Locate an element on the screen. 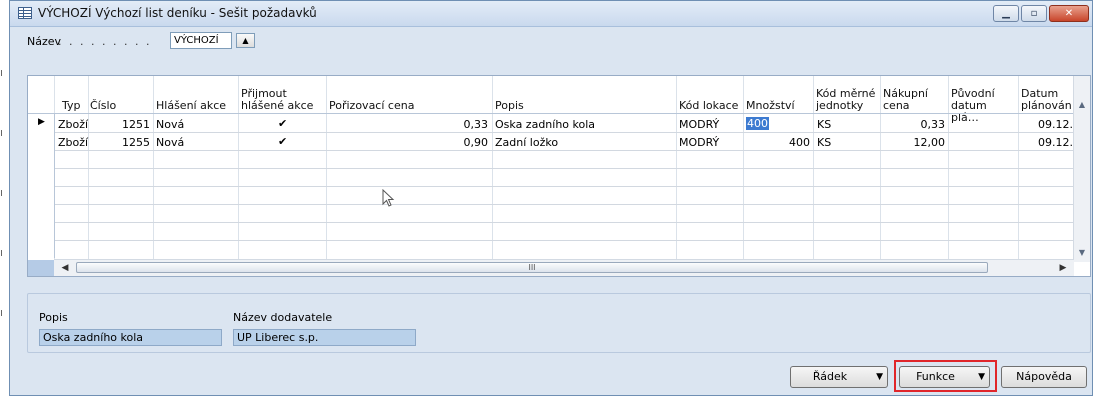 Image resolution: width=1093 pixels, height=396 pixels. annotation-highlight-box is located at coordinates (945, 376).